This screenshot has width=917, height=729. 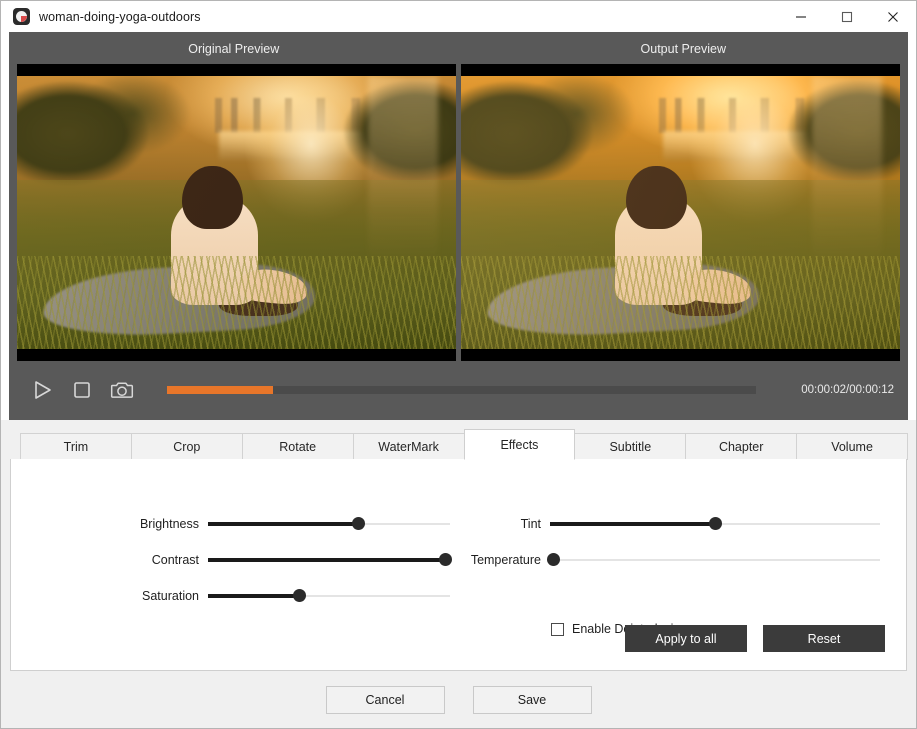 I want to click on maximize-icon, so click(x=847, y=16).